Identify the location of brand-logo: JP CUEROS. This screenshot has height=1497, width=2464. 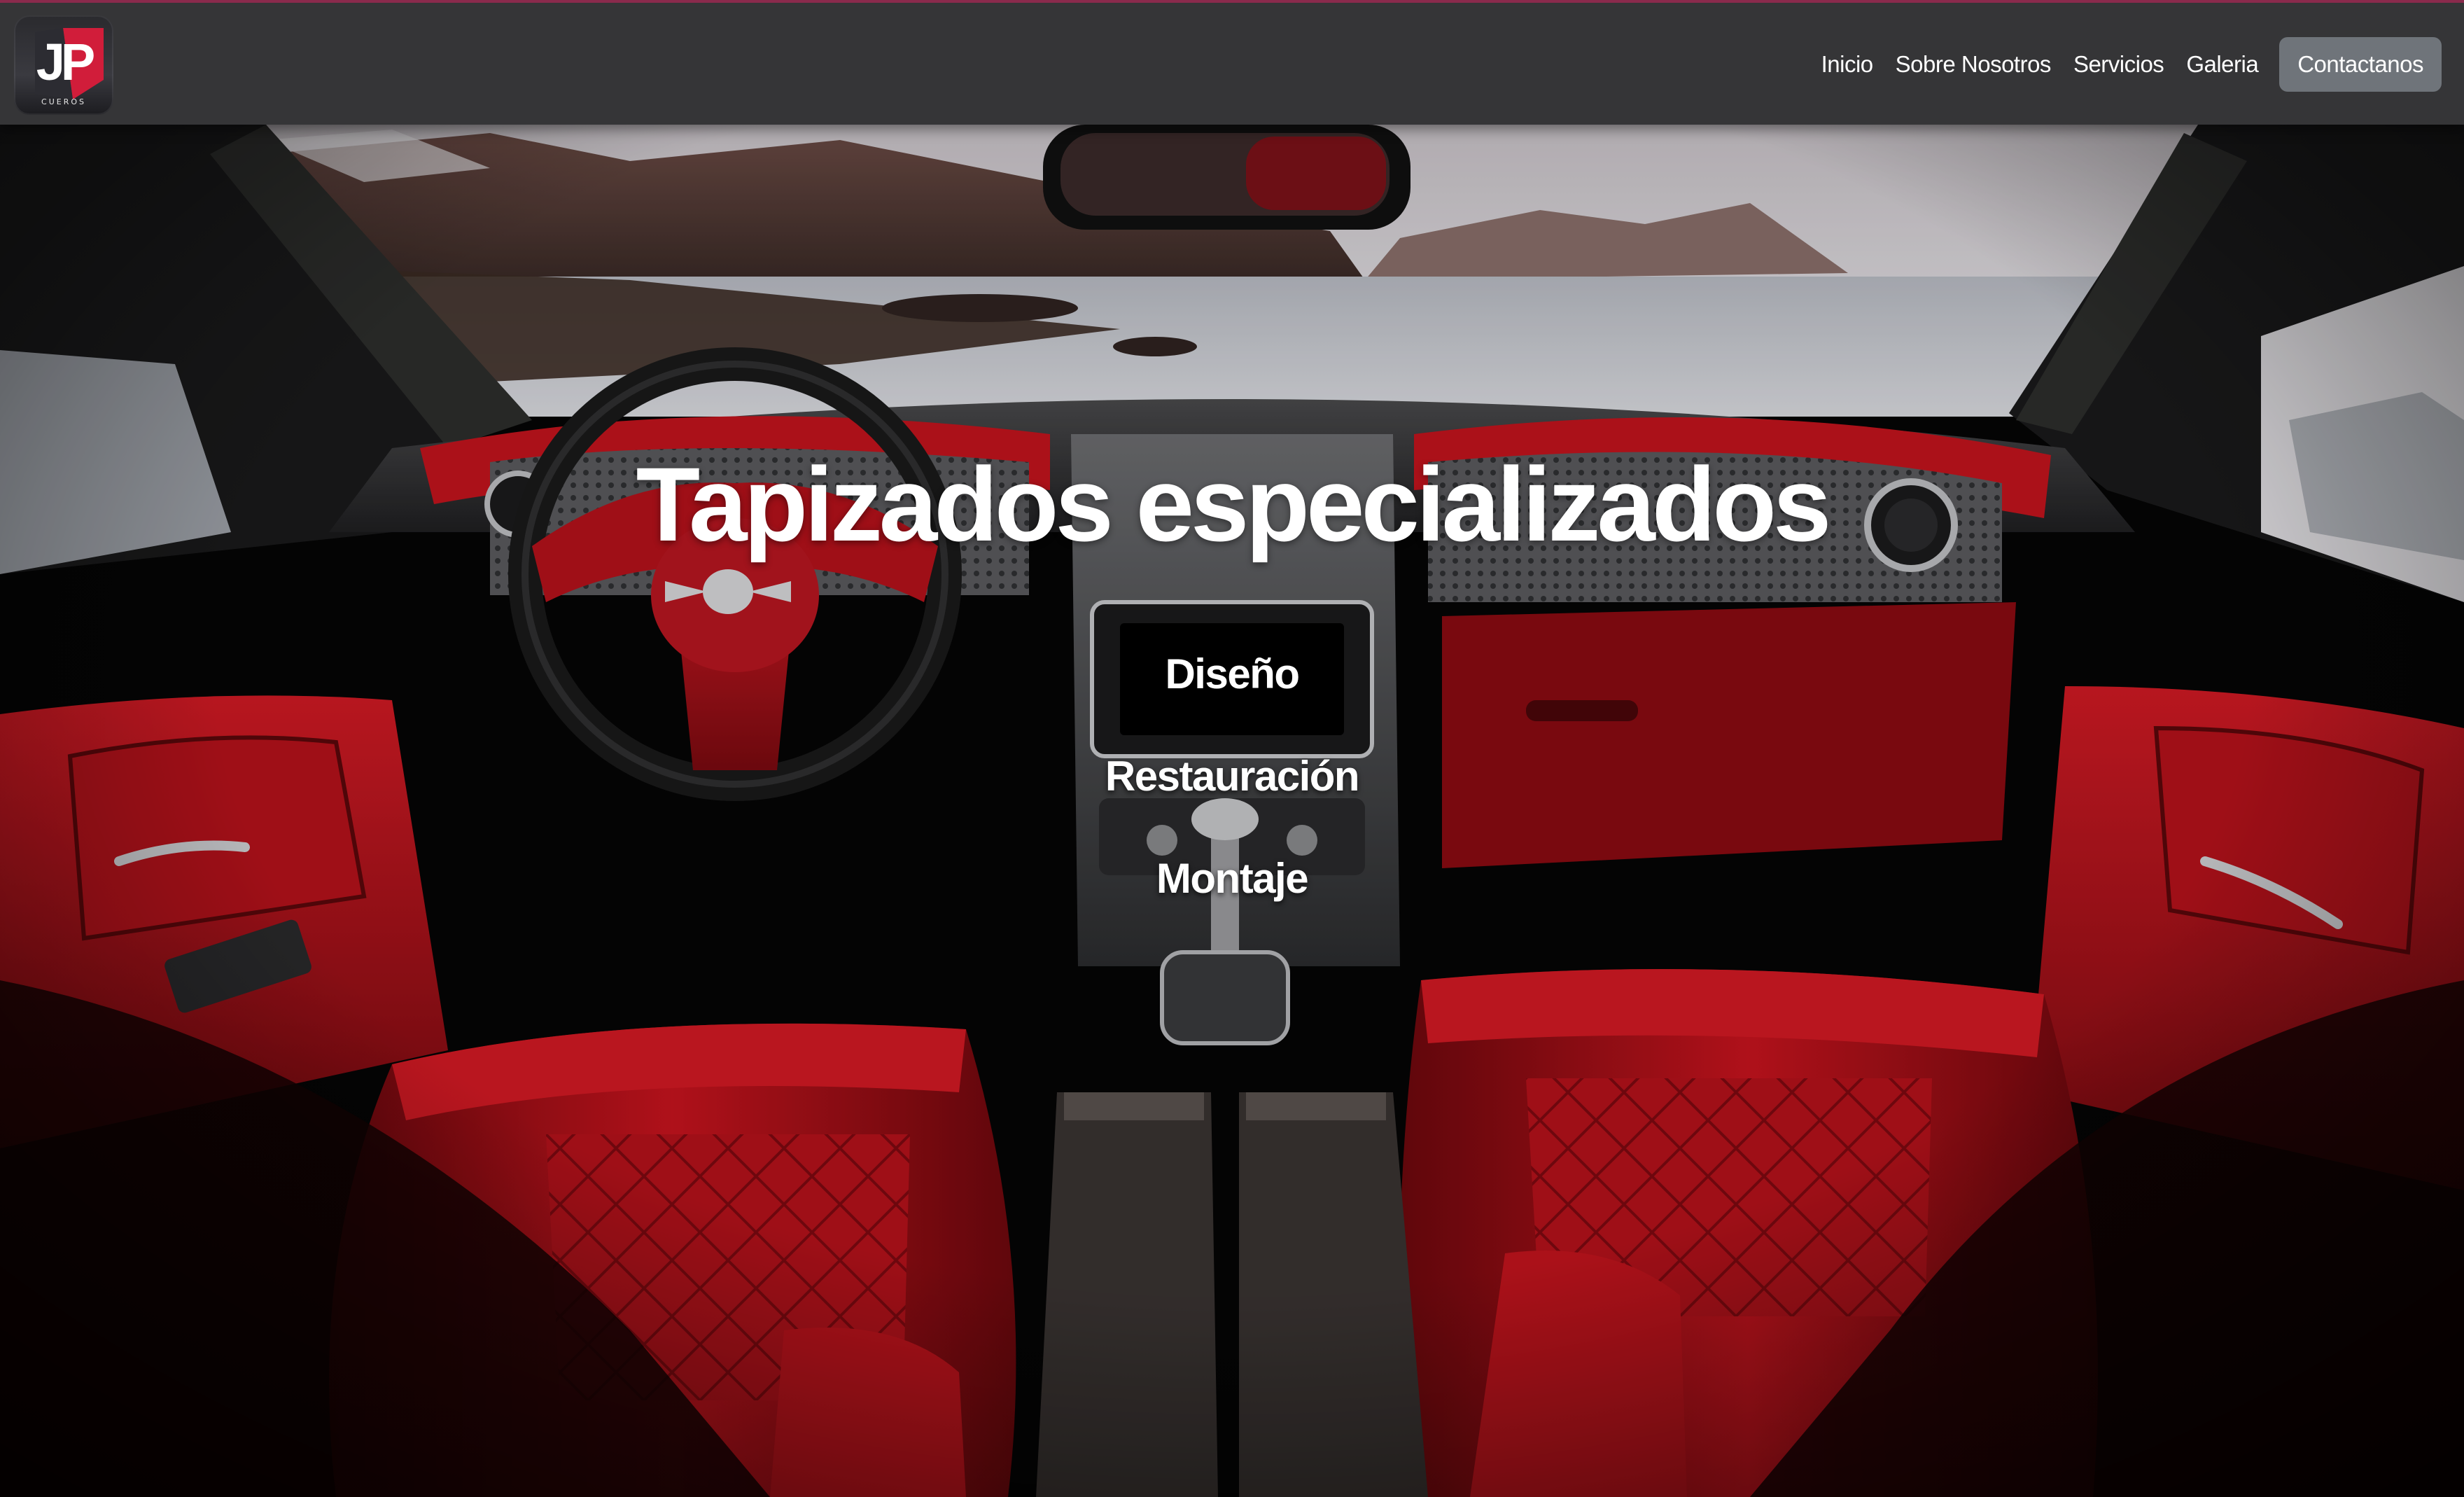
(63, 65).